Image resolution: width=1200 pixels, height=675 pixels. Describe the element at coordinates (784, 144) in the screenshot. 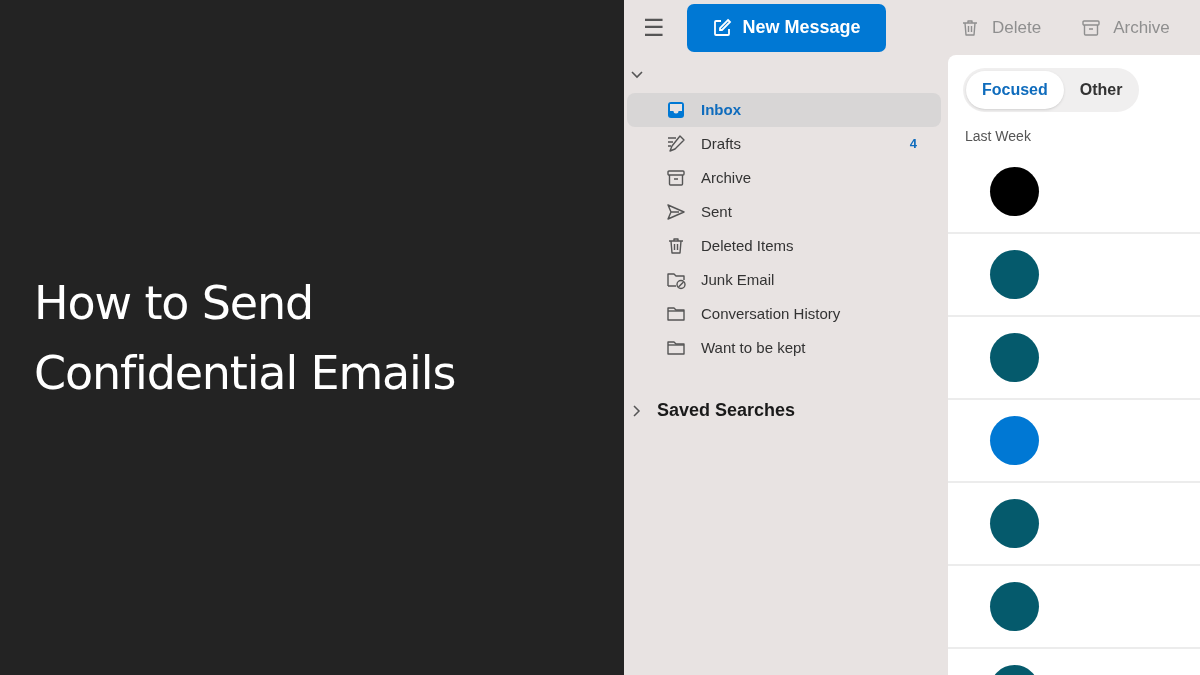

I see `folder-item: Drafts 4` at that location.